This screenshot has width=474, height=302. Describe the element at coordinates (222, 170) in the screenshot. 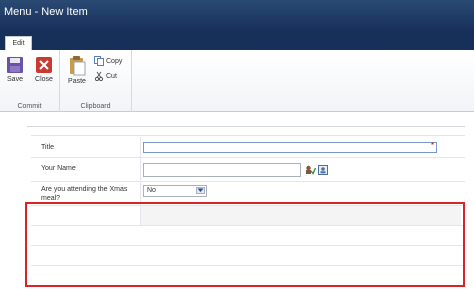

I see `your-name-input` at that location.